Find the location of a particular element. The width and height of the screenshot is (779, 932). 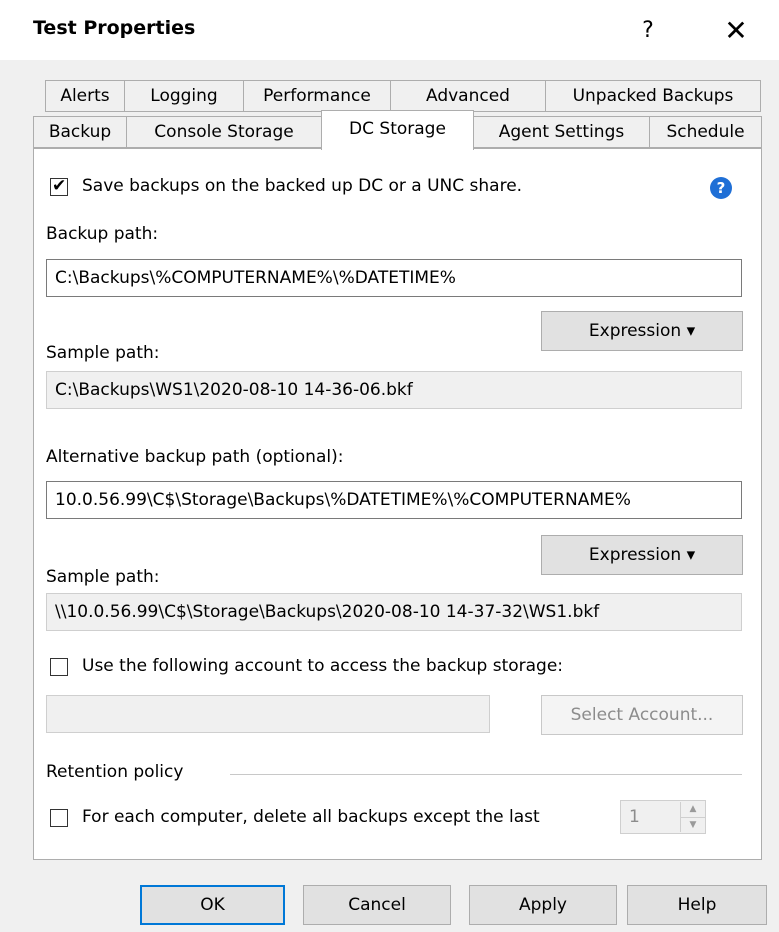

stepper-arrows: ▲ ▼ is located at coordinates (692, 817).